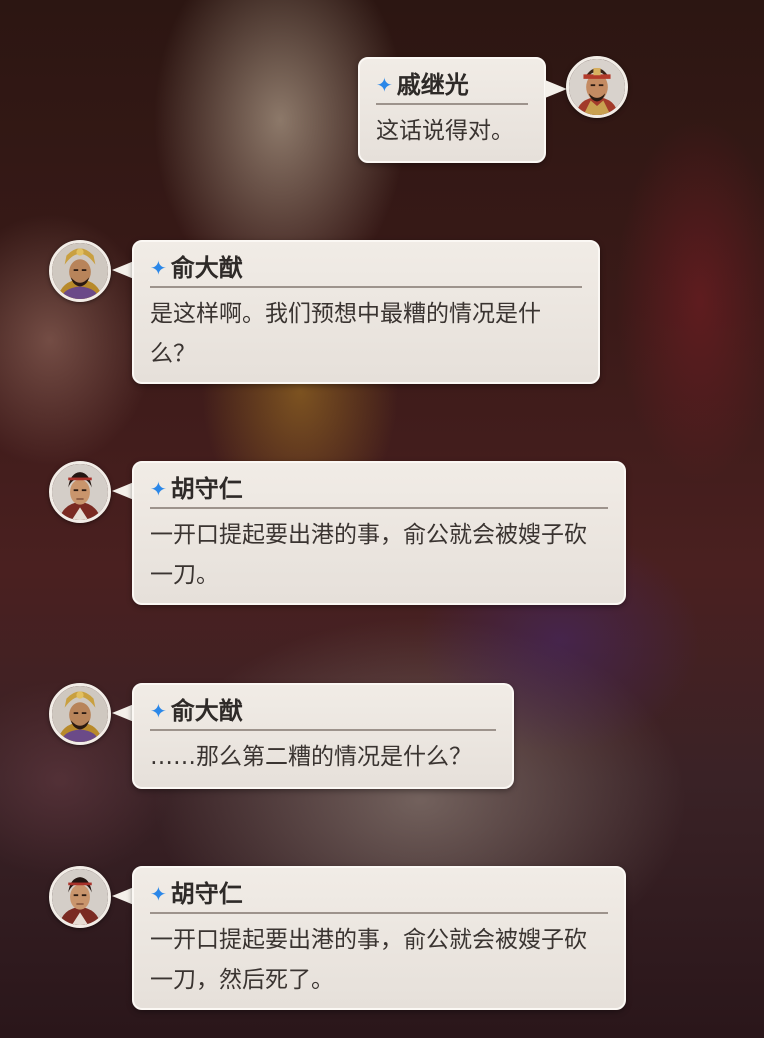  Describe the element at coordinates (368, 555) in the screenshot. I see `dialogue-text: 一开口提起要出港的事，俞公就会被嫂子砍一刀。` at that location.